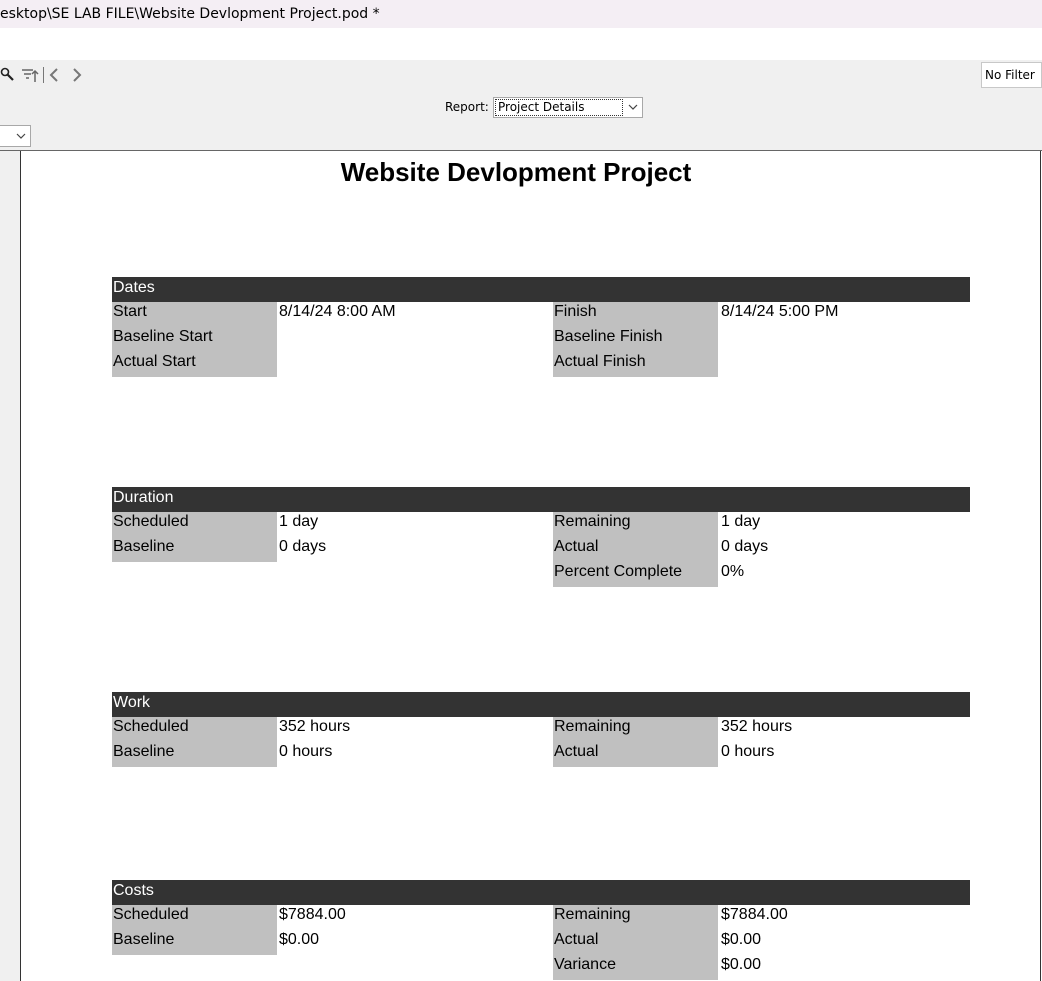 The image size is (1042, 981). What do you see at coordinates (194, 314) in the screenshot?
I see `dates-start-label: Start` at bounding box center [194, 314].